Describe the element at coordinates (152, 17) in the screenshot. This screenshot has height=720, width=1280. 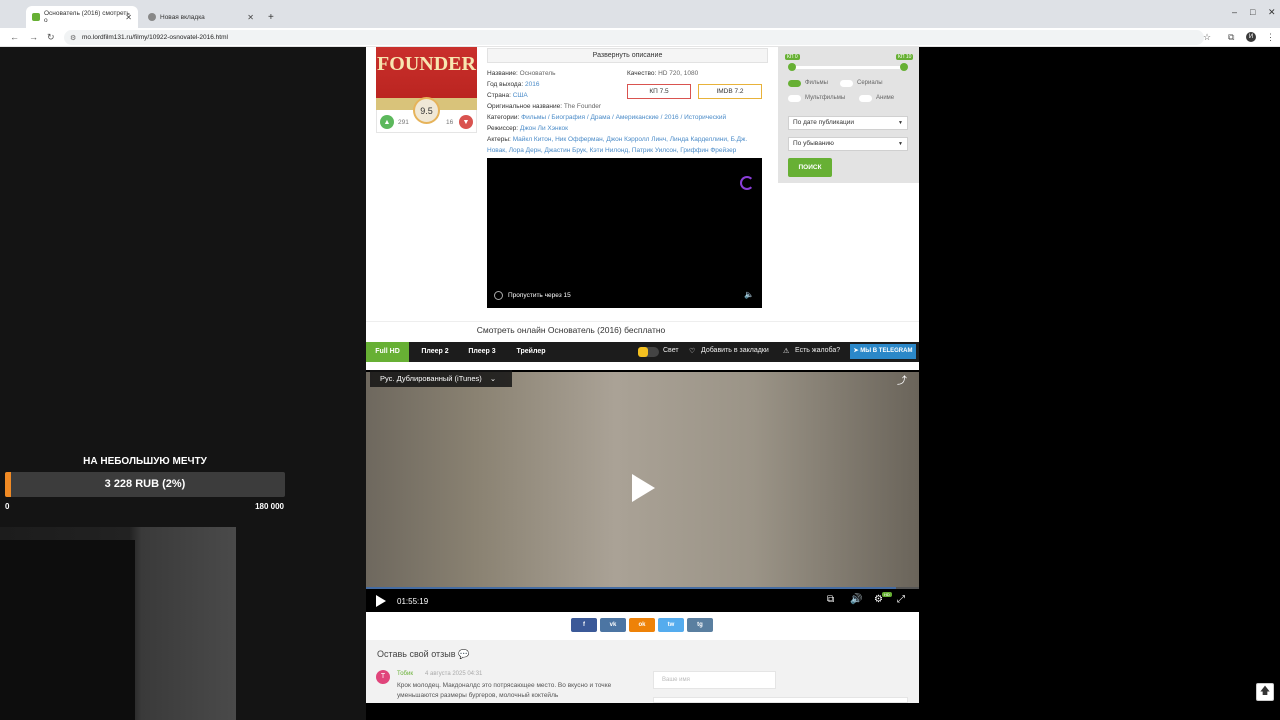
I see `globe-icon` at that location.